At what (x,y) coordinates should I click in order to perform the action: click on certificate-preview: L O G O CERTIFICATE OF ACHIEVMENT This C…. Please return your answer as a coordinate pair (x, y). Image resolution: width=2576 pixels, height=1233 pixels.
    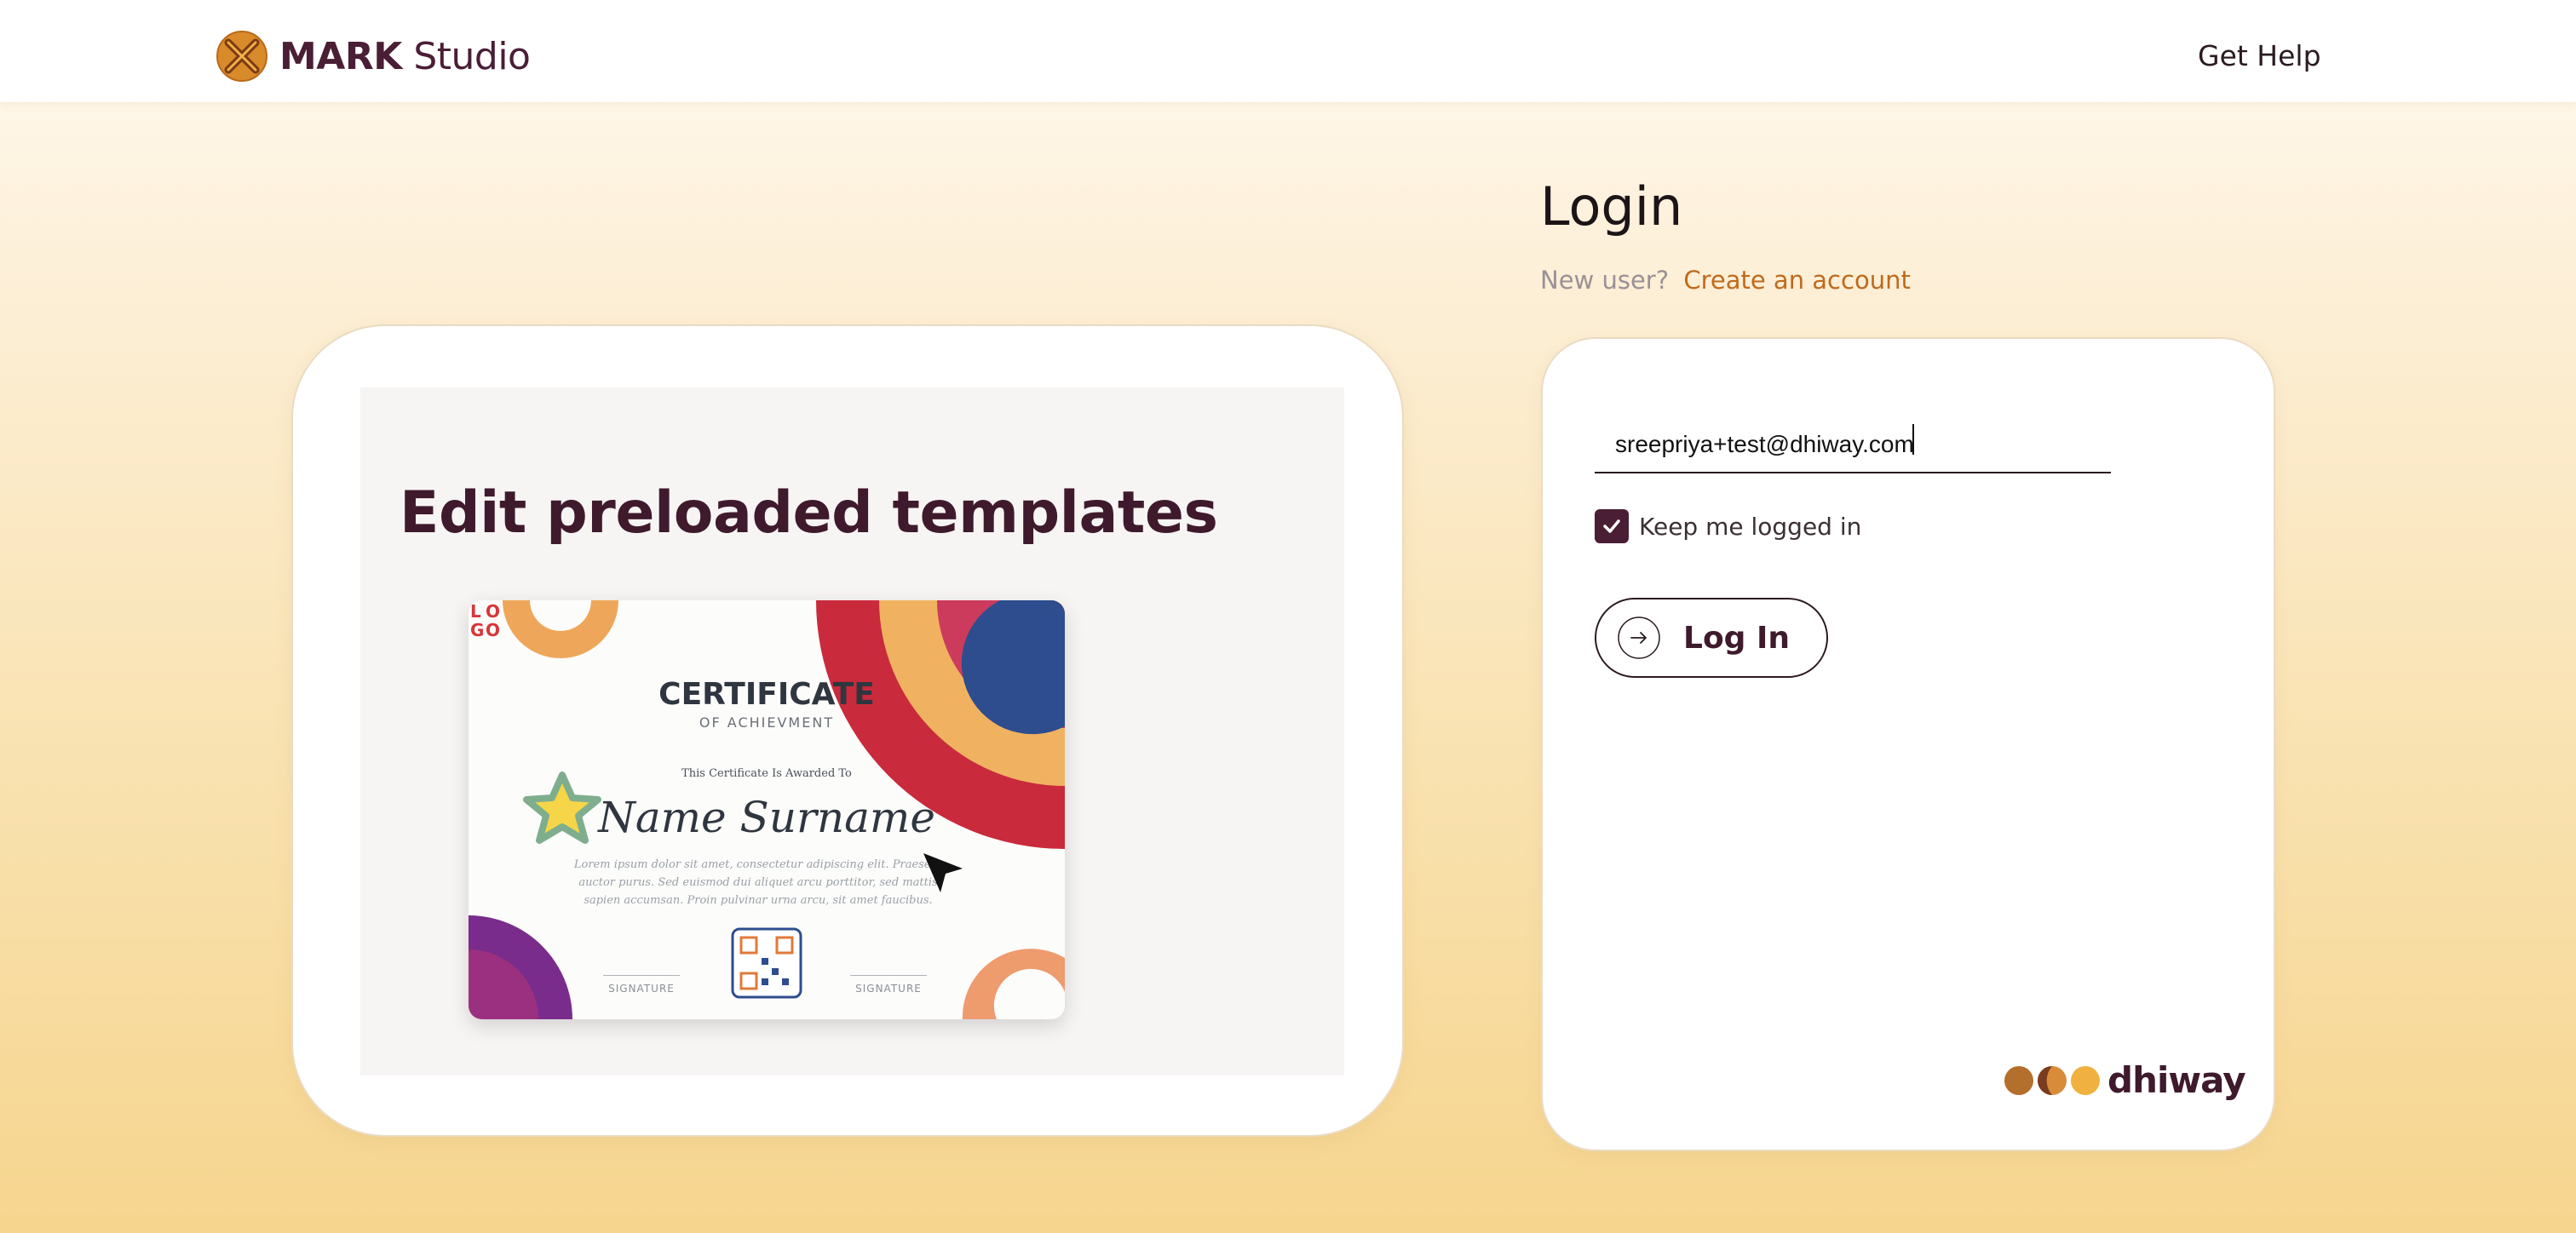
    Looking at the image, I should click on (767, 809).